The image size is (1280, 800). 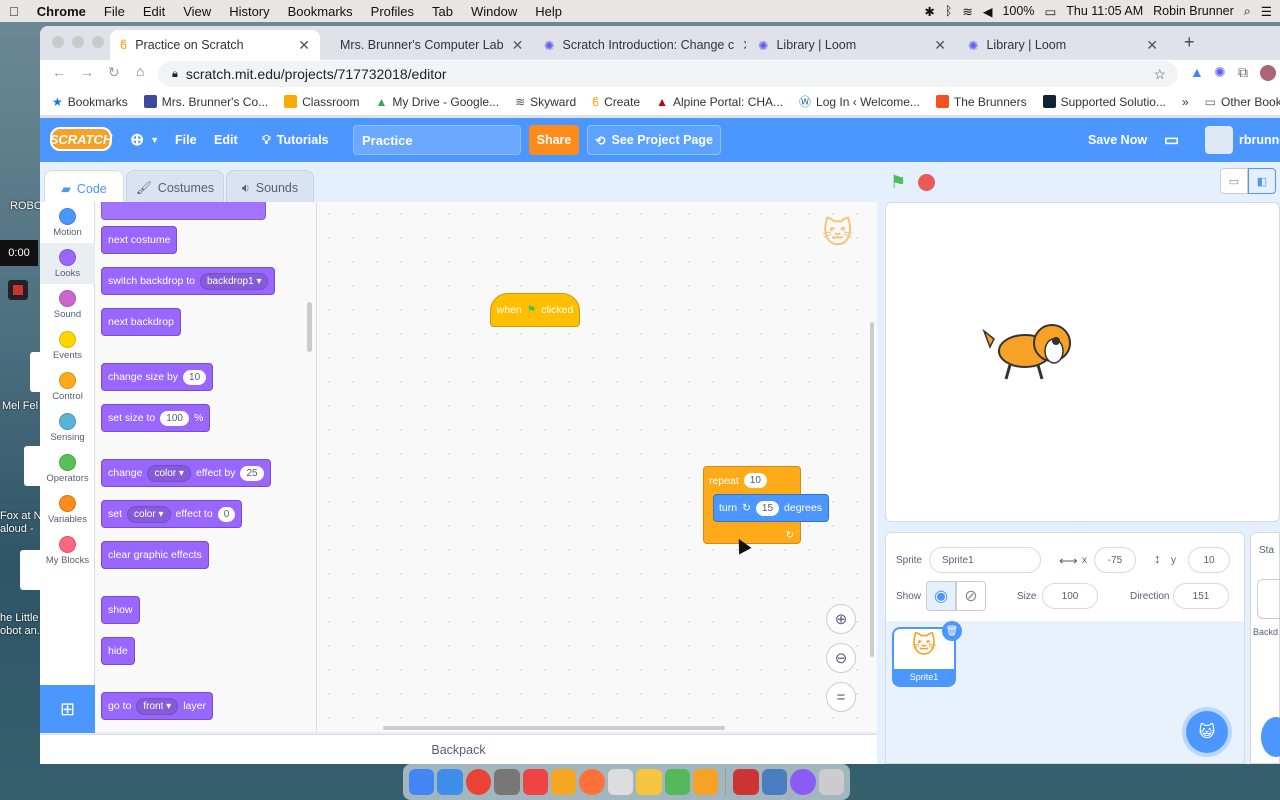 I want to click on edit-menu: Edit, so click(x=226, y=140).